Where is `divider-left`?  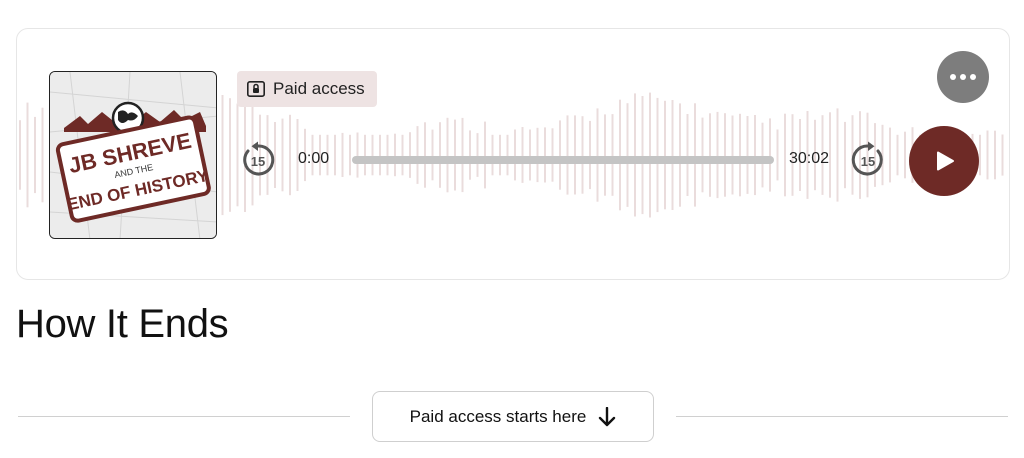
divider-left is located at coordinates (184, 416).